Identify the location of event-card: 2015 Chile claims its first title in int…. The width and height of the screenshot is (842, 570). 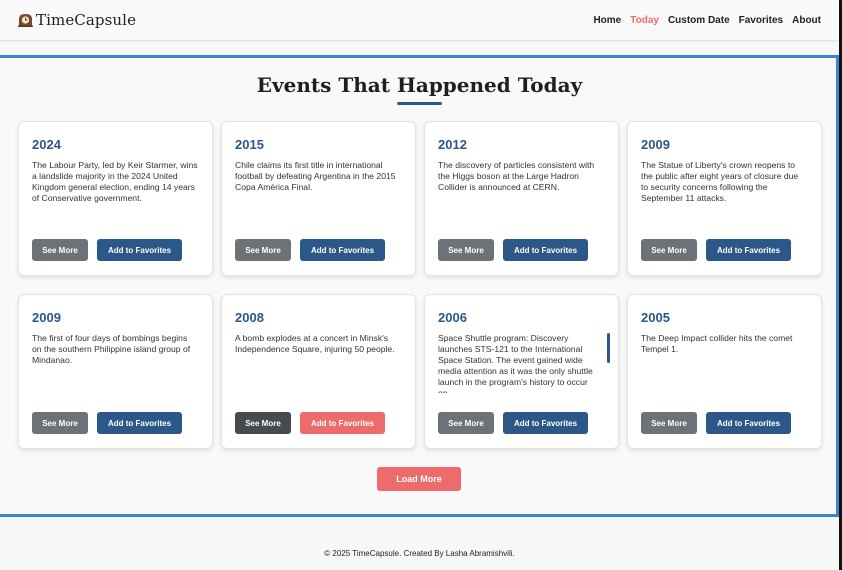
(318, 198).